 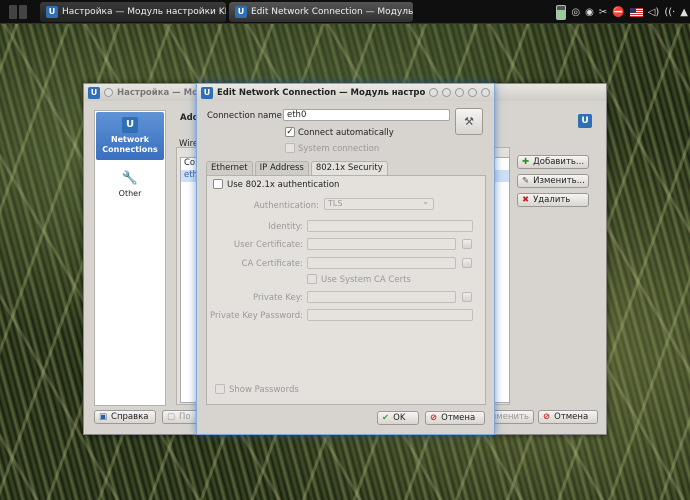 I want to click on authentication-label: Authentication:, so click(x=286, y=206).